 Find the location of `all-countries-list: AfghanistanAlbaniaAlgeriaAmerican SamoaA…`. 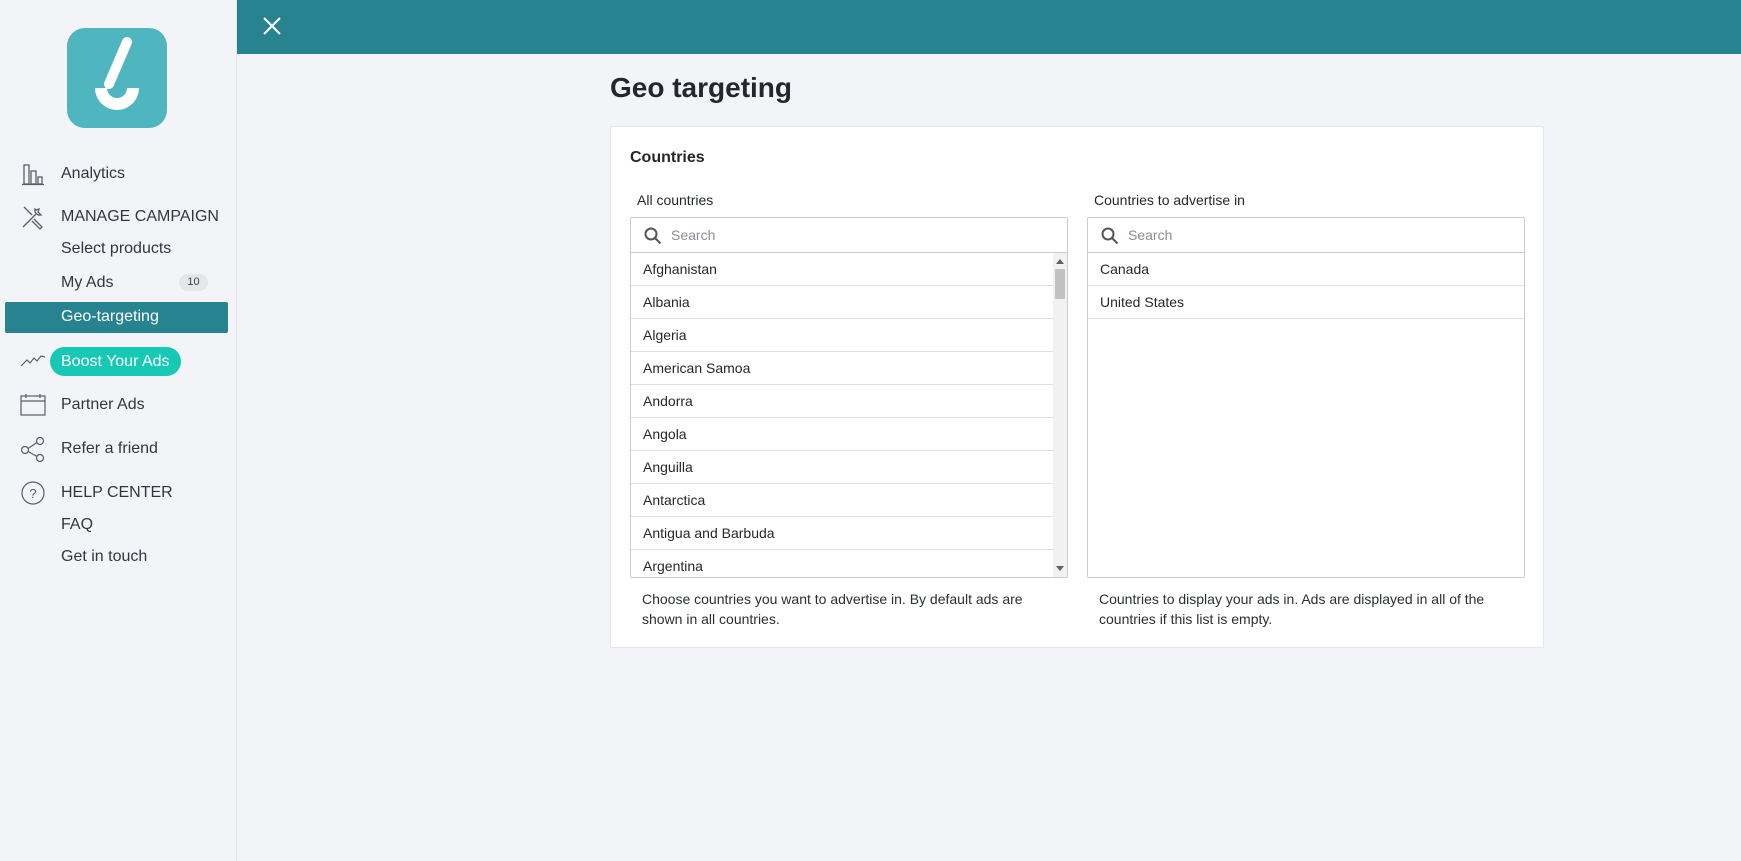

all-countries-list: AfghanistanAlbaniaAlgeriaAmerican SamoaA… is located at coordinates (849, 397).